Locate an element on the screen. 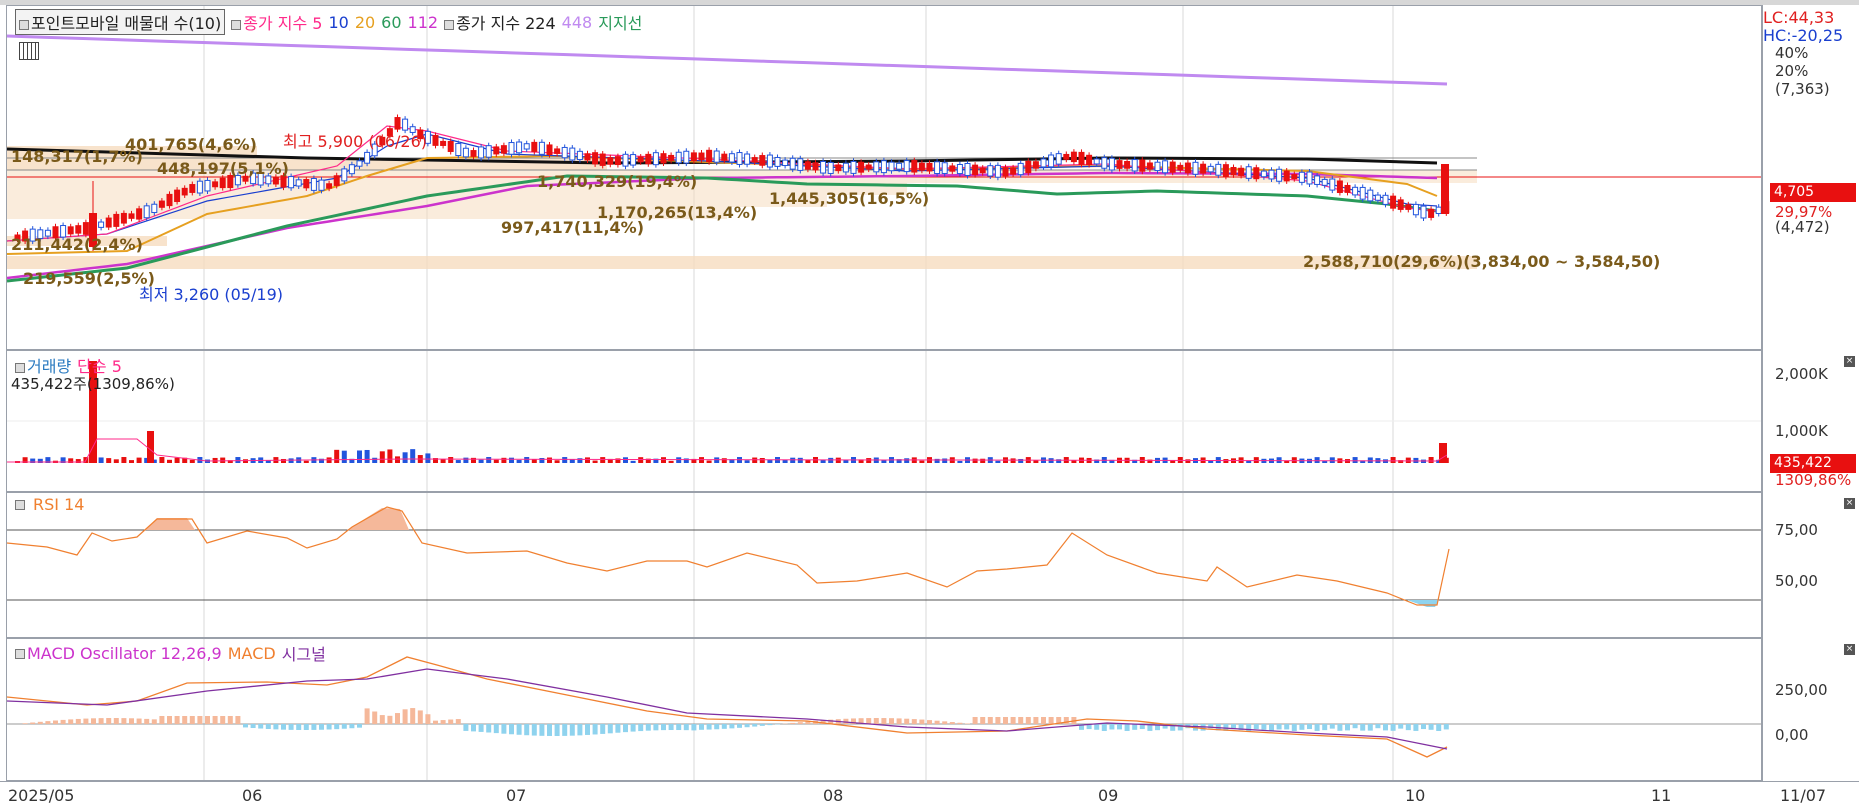 The image size is (1859, 811). ma20-legend: 20 is located at coordinates (365, 22).